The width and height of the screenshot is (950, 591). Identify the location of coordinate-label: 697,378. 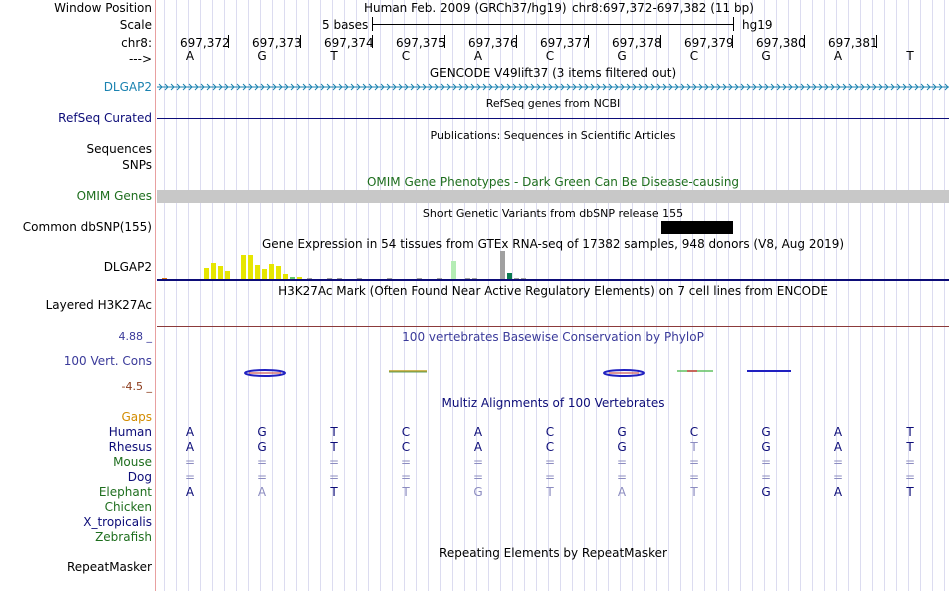
(637, 43).